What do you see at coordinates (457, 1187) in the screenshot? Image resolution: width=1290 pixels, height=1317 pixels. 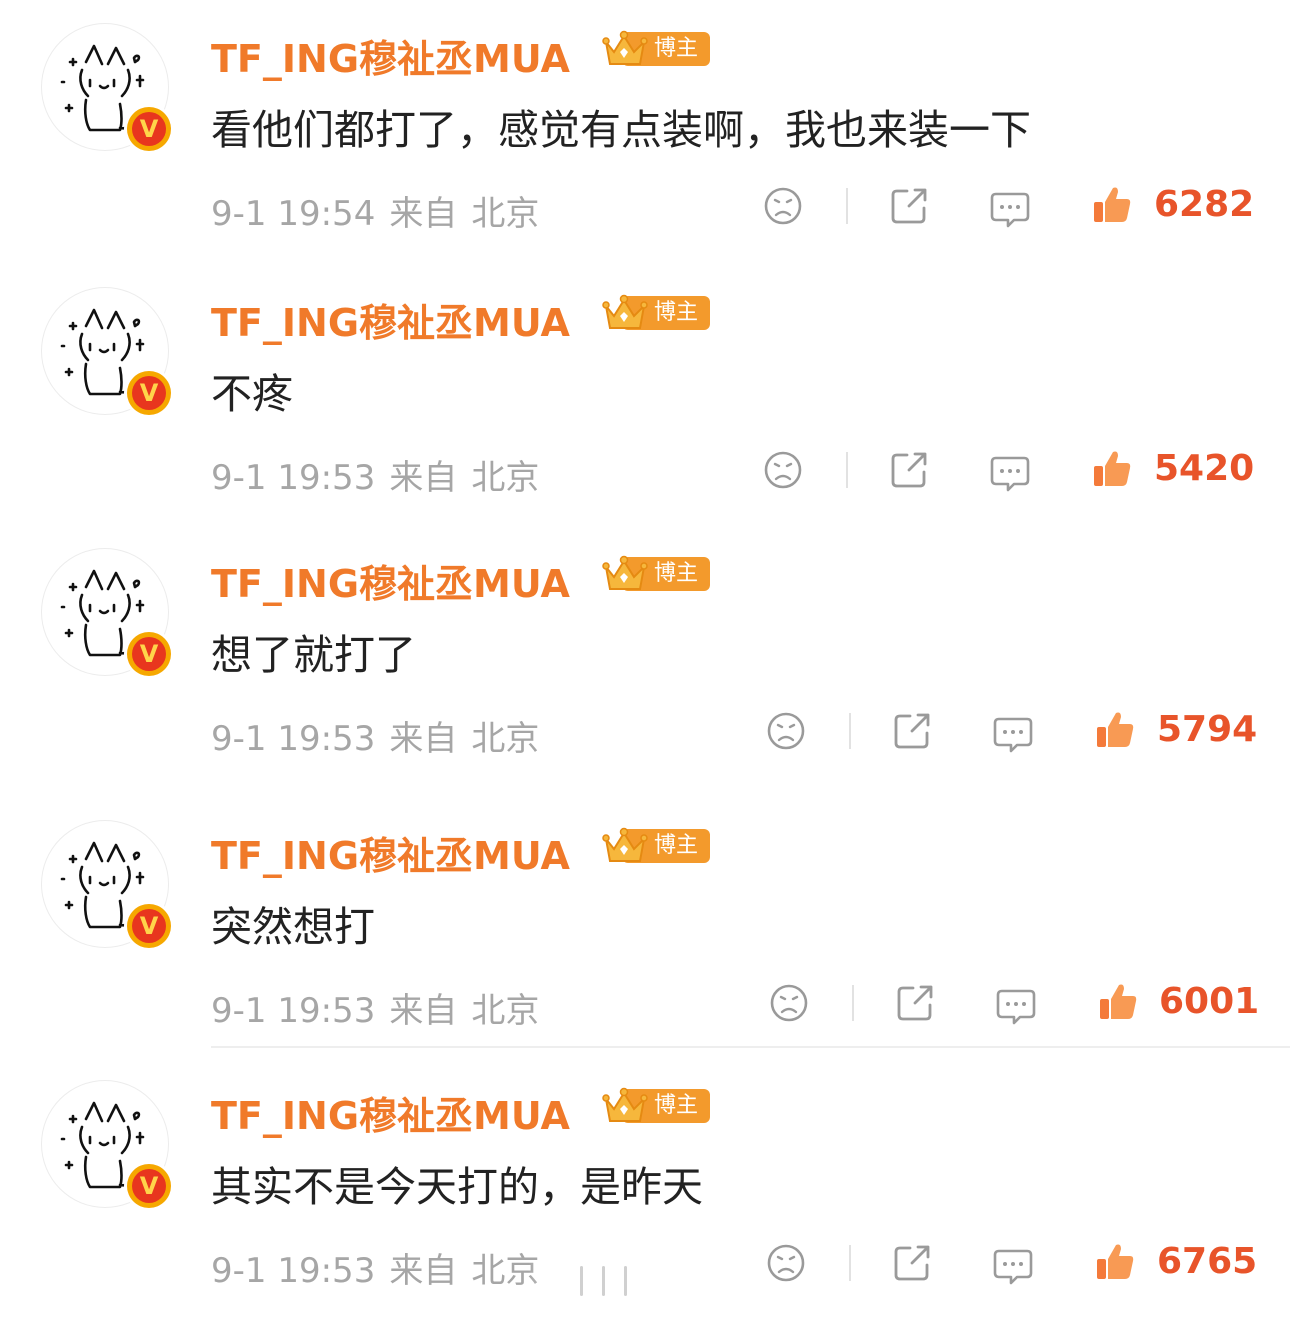 I see `comment-text: 其实不是今天打的，是昨天` at bounding box center [457, 1187].